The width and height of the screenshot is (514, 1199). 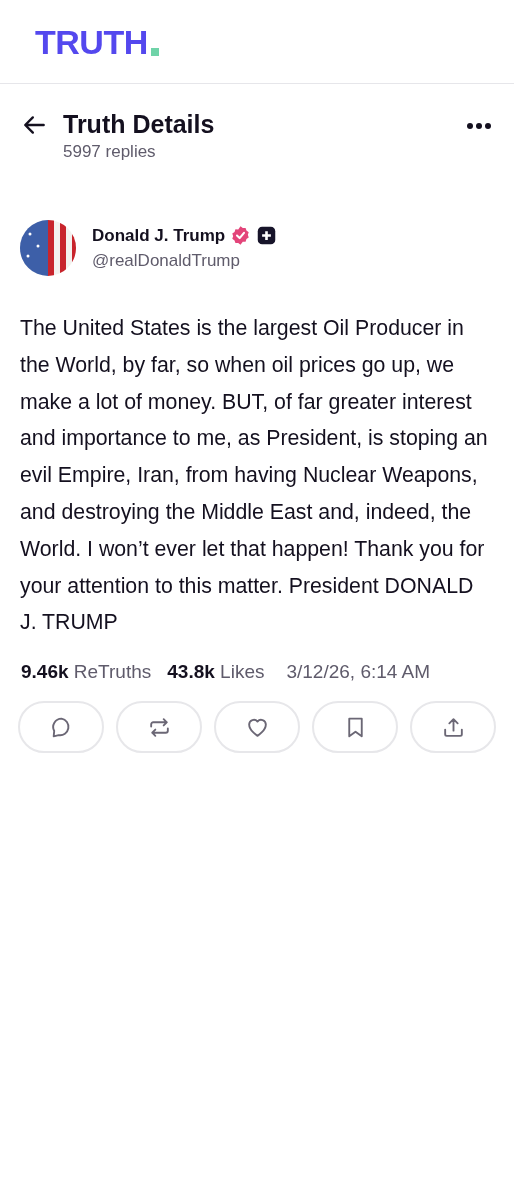 I want to click on share-button, so click(x=453, y=727).